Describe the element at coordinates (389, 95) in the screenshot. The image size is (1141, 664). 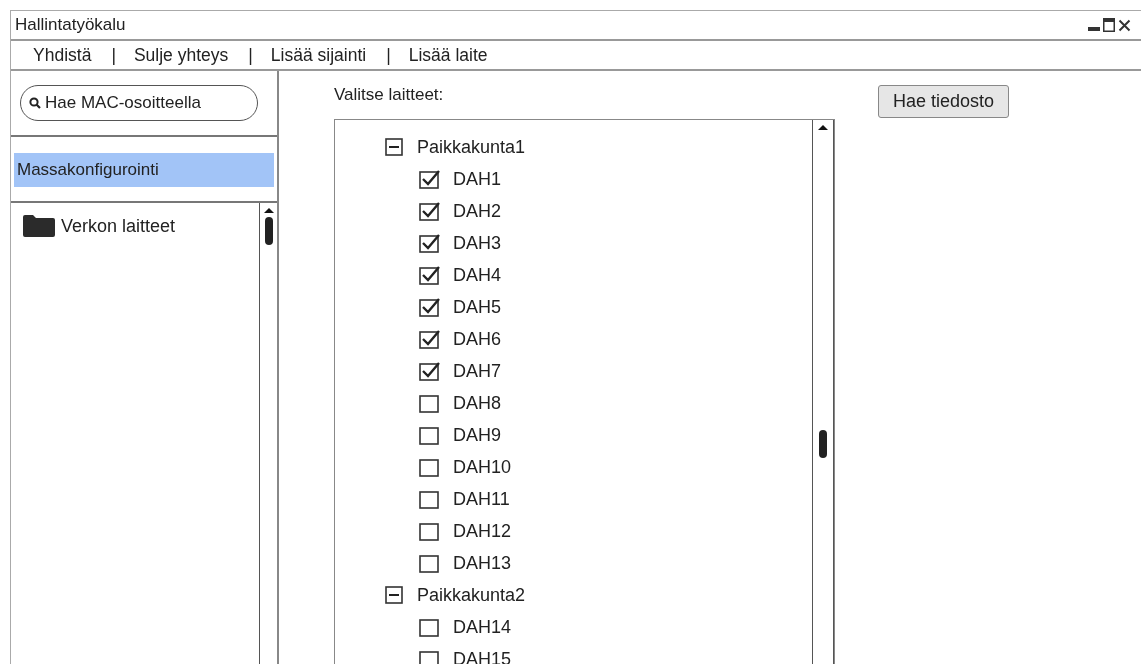
I see `select-devices-label: Valitse laitteet:` at that location.